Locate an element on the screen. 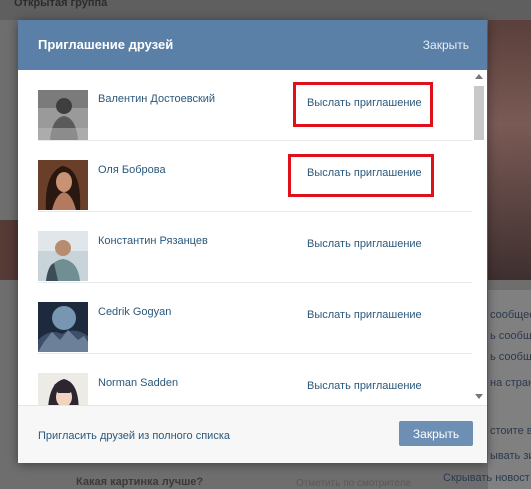 The width and height of the screenshot is (531, 489). background-left-strip is located at coordinates (9, 250).